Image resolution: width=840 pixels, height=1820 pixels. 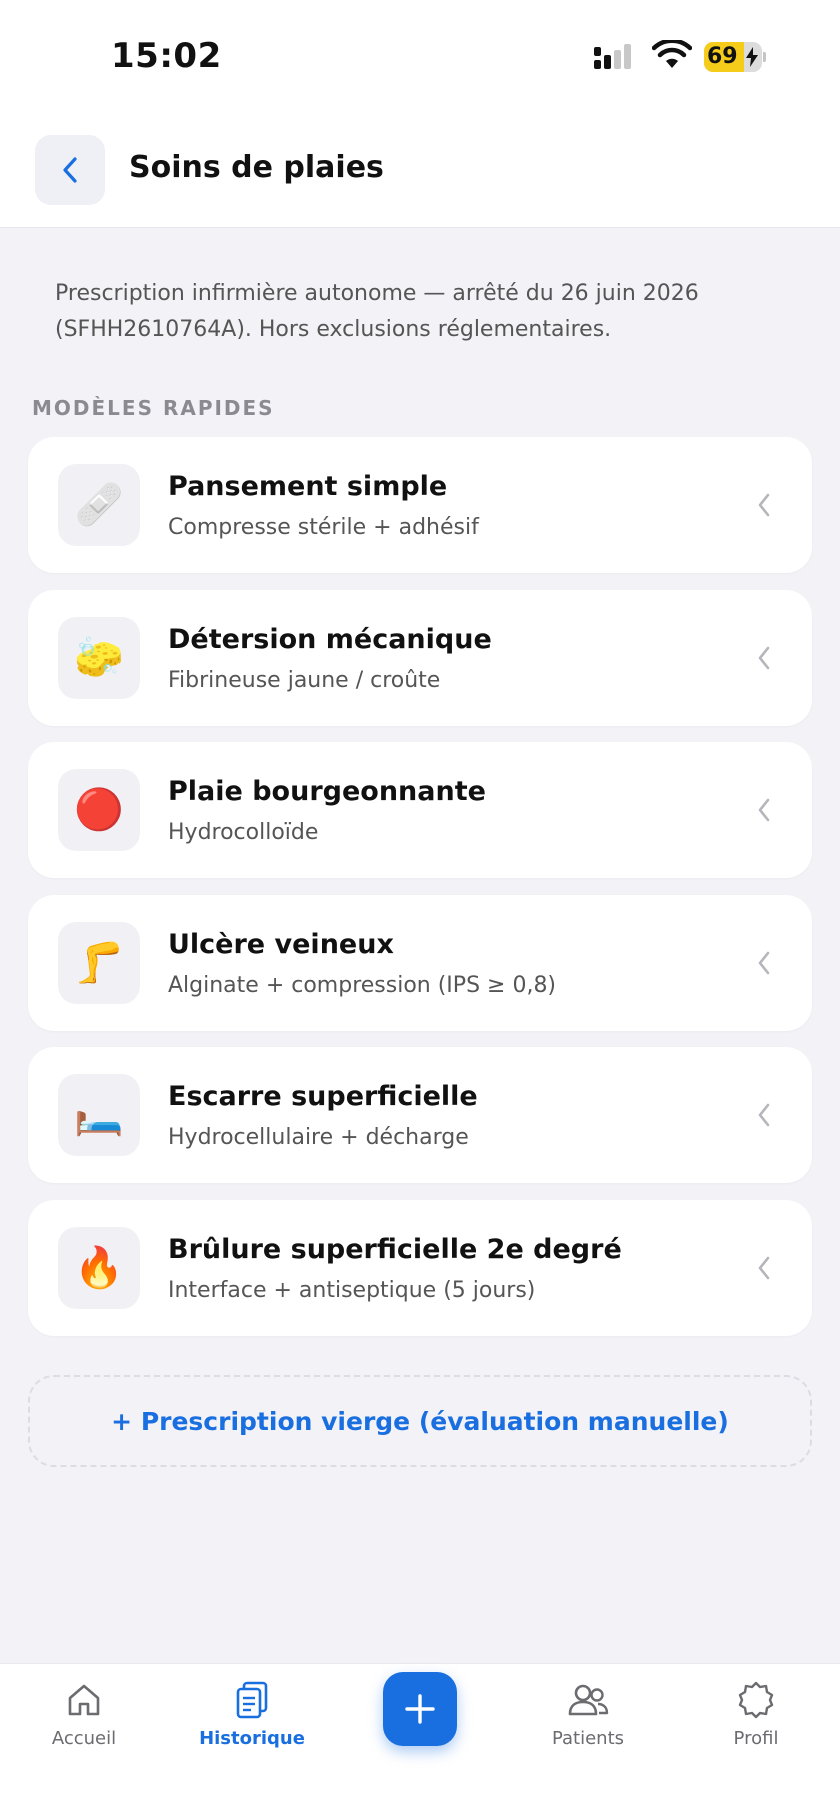 What do you see at coordinates (420, 810) in the screenshot?
I see `template-card-3: 🔴 Plaie bourgeonnante Hydrocolloïde` at bounding box center [420, 810].